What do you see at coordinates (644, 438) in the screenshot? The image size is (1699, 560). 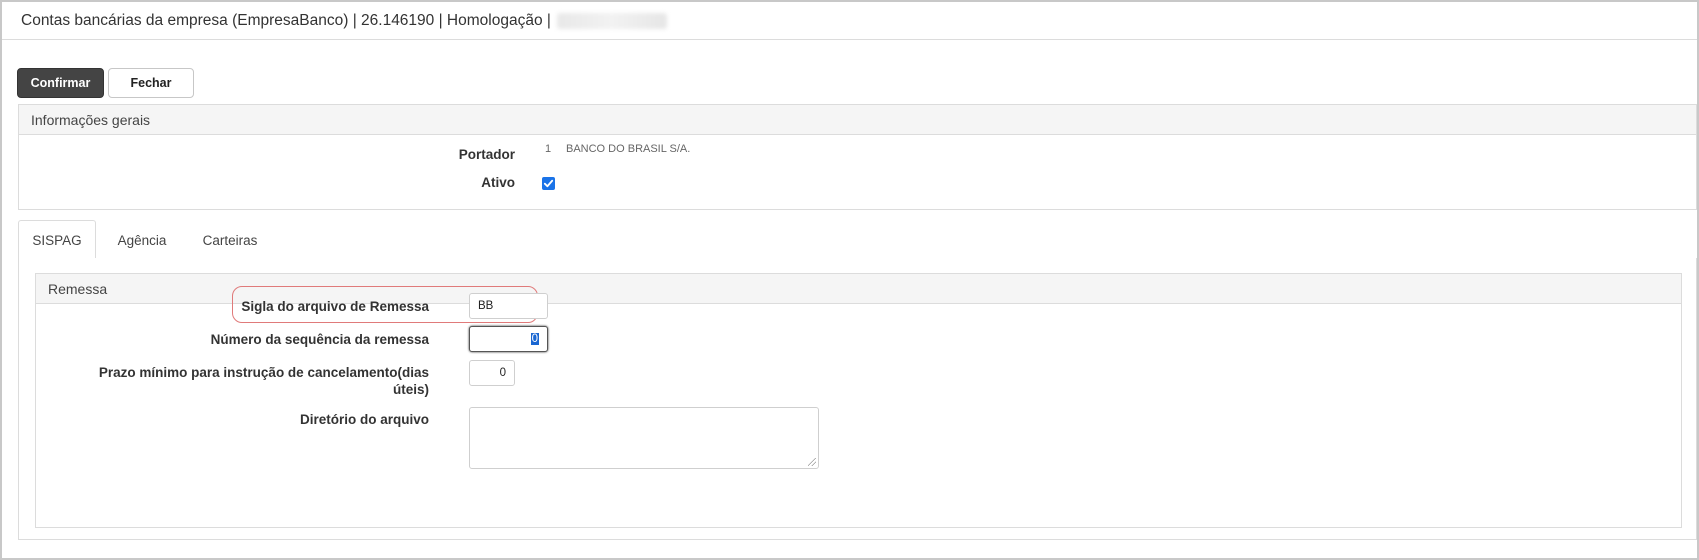 I see `diretorio-textarea` at bounding box center [644, 438].